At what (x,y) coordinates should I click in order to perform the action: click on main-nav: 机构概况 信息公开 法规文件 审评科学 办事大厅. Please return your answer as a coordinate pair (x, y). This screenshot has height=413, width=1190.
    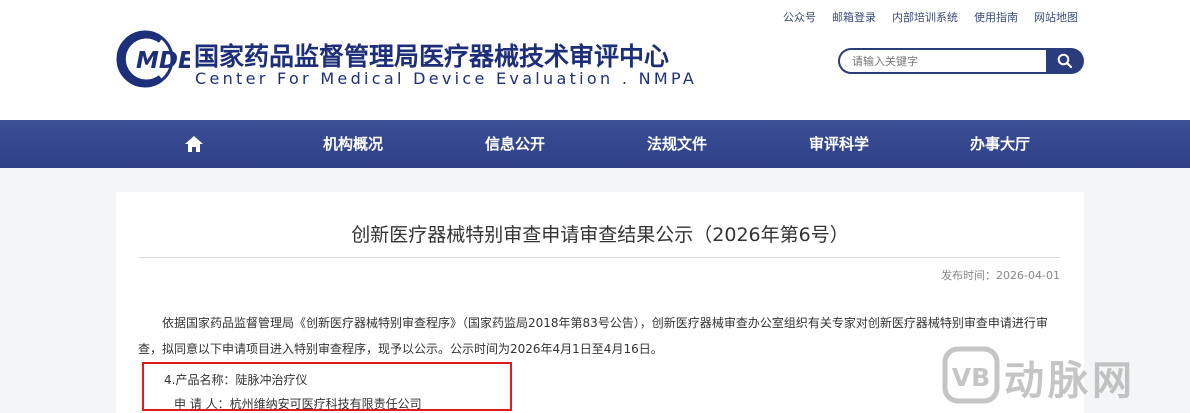
    Looking at the image, I should click on (595, 144).